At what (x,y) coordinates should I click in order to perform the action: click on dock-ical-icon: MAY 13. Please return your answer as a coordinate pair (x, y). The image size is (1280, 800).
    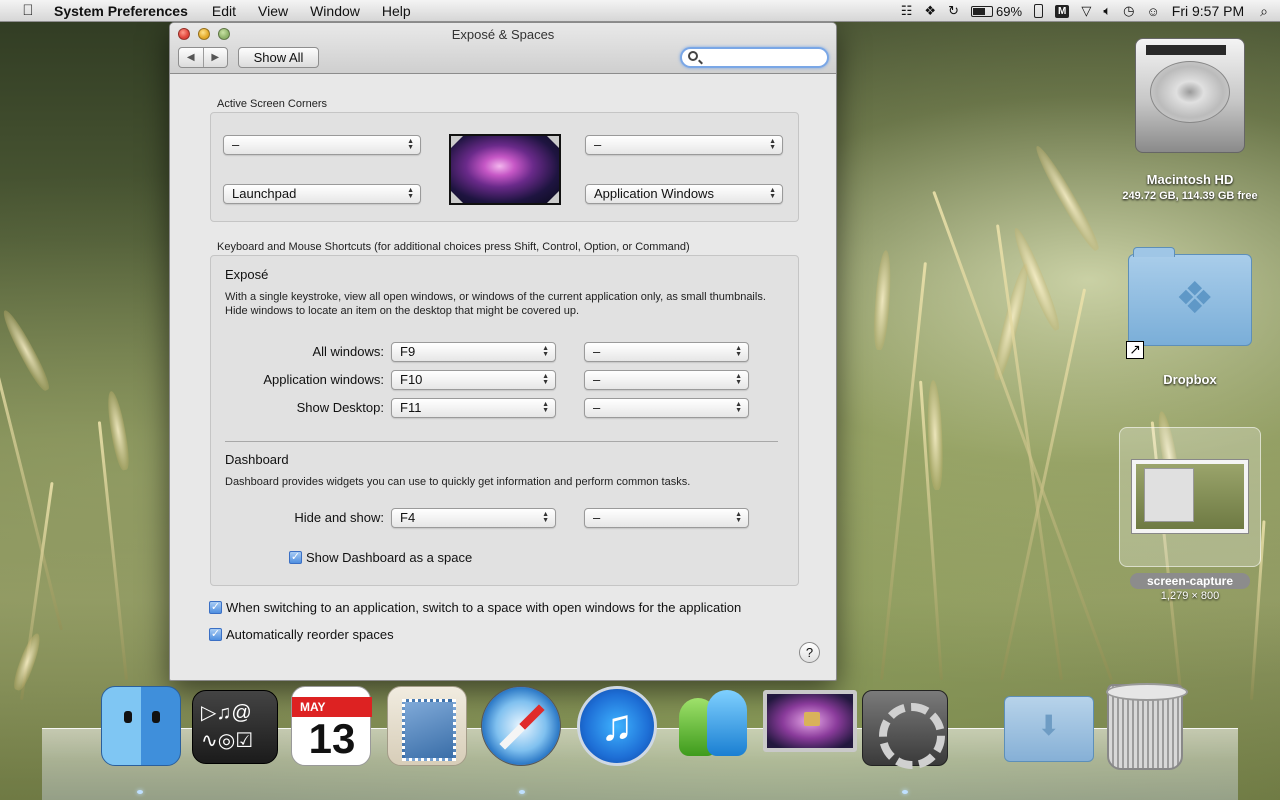
    Looking at the image, I should click on (331, 726).